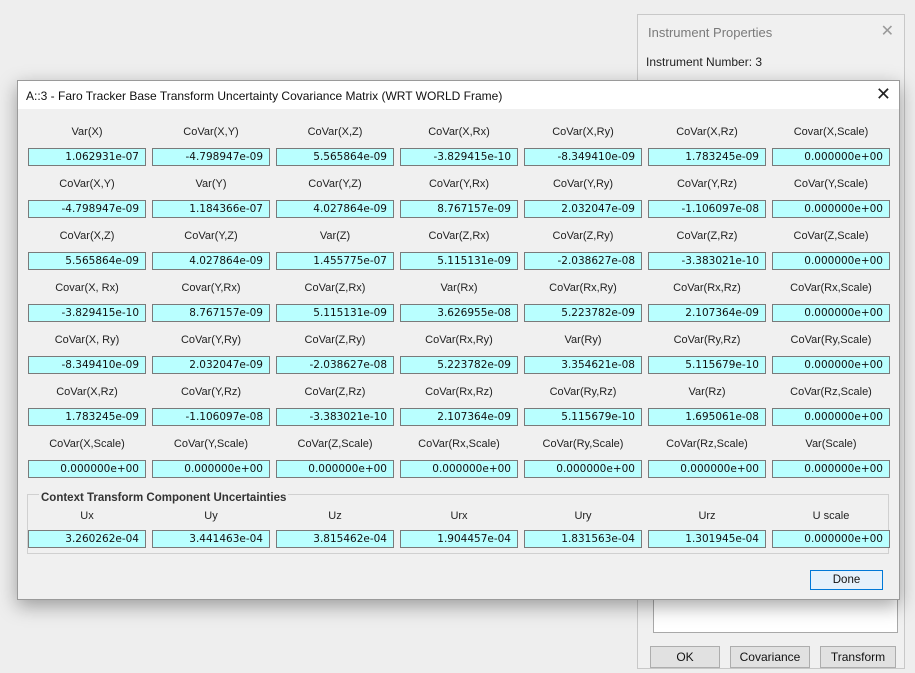  What do you see at coordinates (831, 539) in the screenshot?
I see `context-cell-value: 0.000000e+00` at bounding box center [831, 539].